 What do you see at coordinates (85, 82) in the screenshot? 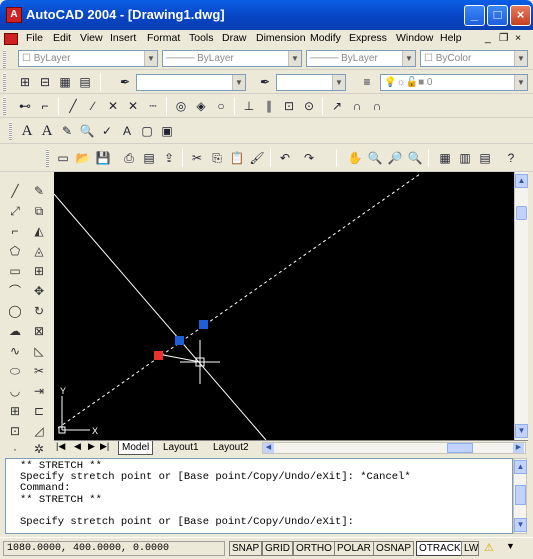
I see `plot-style-icon: ▤` at bounding box center [85, 82].